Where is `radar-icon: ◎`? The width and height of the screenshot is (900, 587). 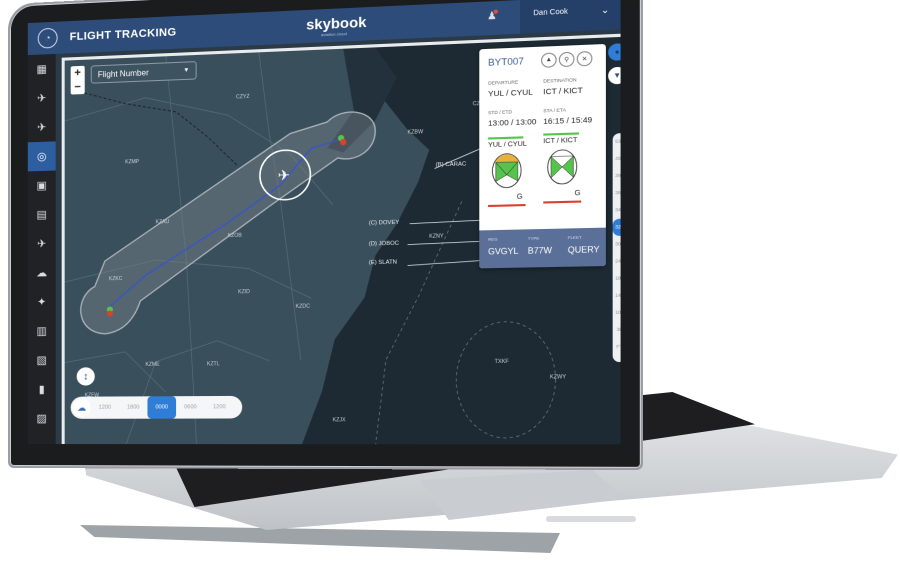 radar-icon: ◎ is located at coordinates (41, 157).